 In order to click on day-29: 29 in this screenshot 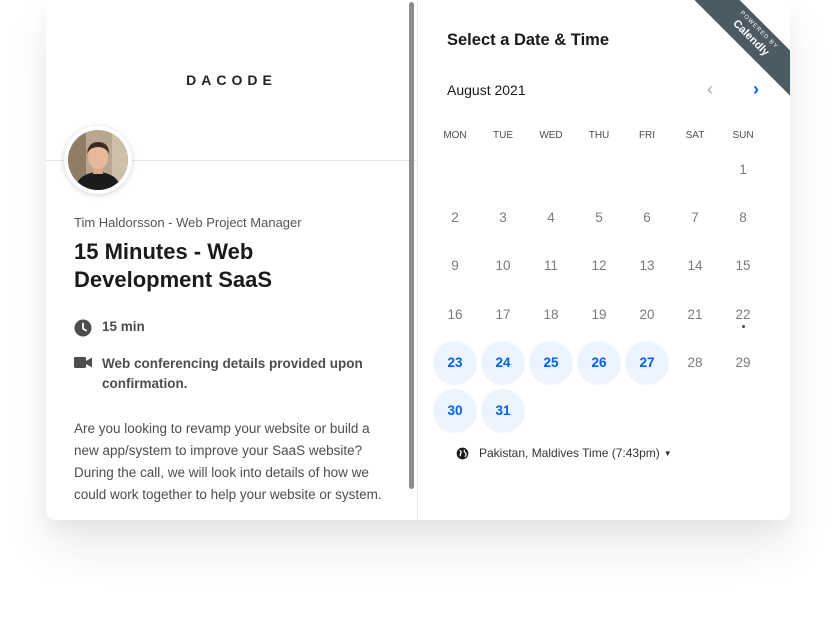, I will do `click(743, 362)`.